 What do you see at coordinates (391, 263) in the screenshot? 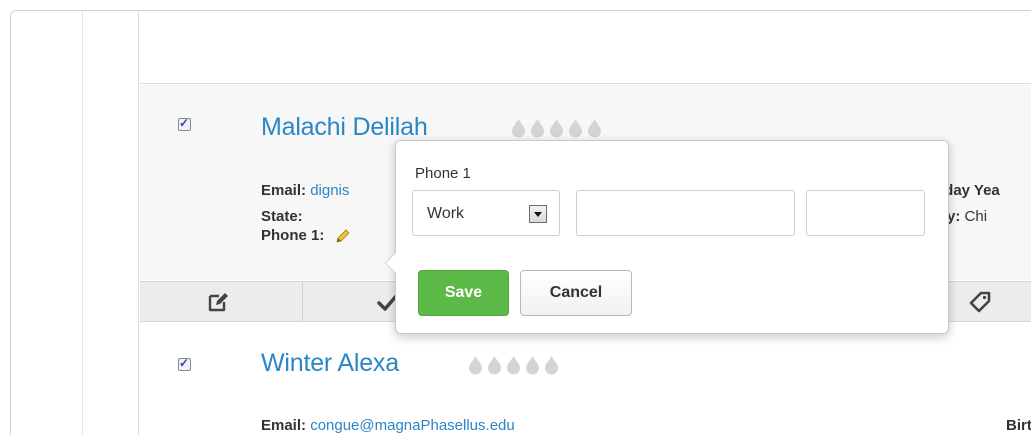
I see `popover-arrow-fill` at bounding box center [391, 263].